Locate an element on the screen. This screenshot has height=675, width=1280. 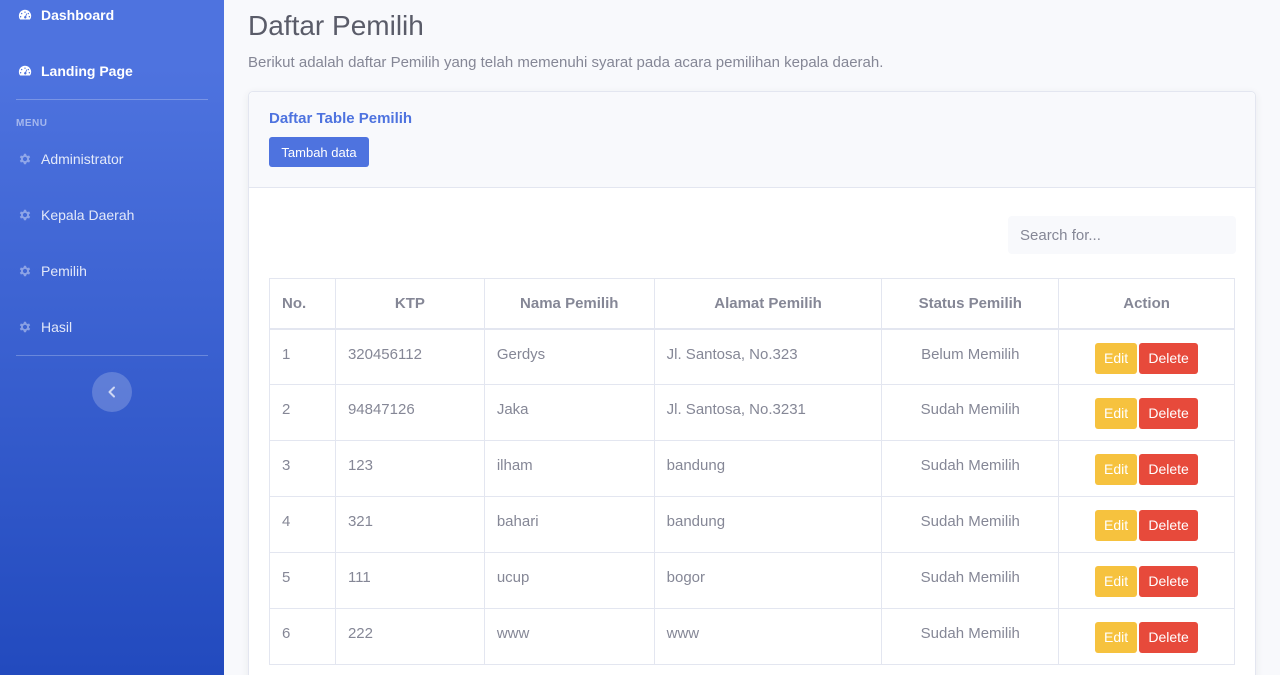
chevron-left-icon is located at coordinates (112, 392).